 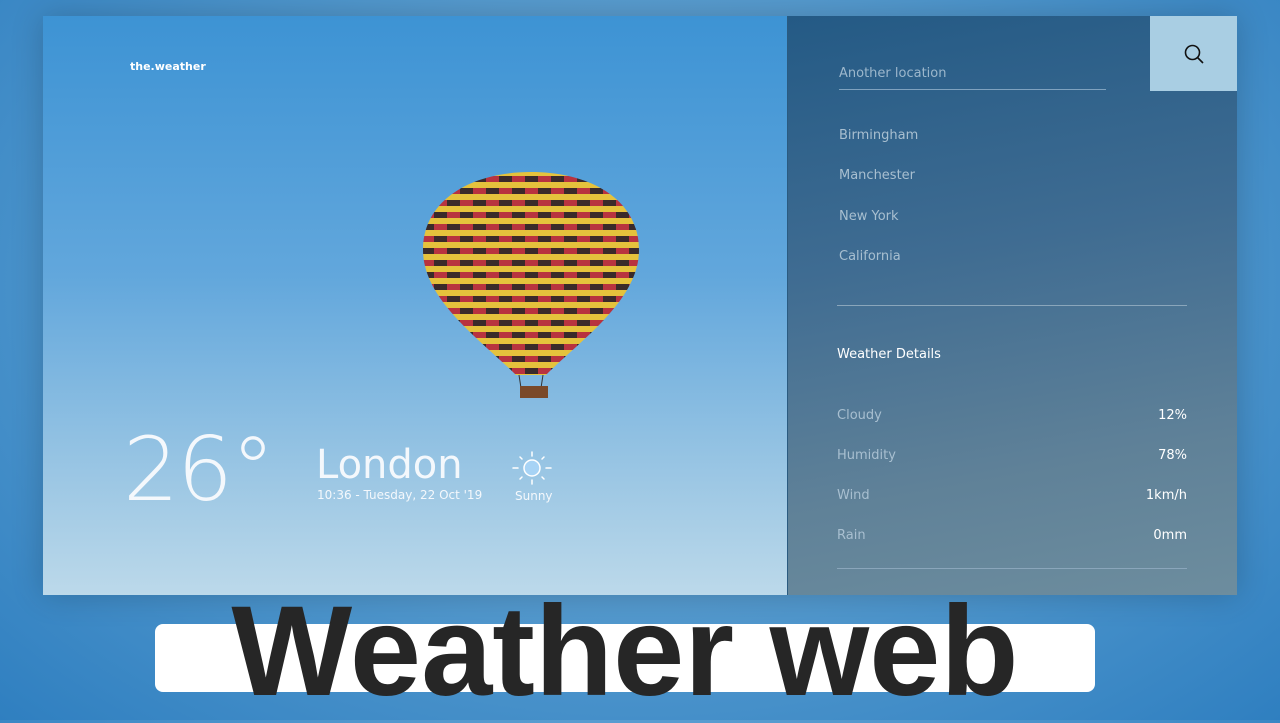 I want to click on location-item: Birmingham, so click(x=878, y=135).